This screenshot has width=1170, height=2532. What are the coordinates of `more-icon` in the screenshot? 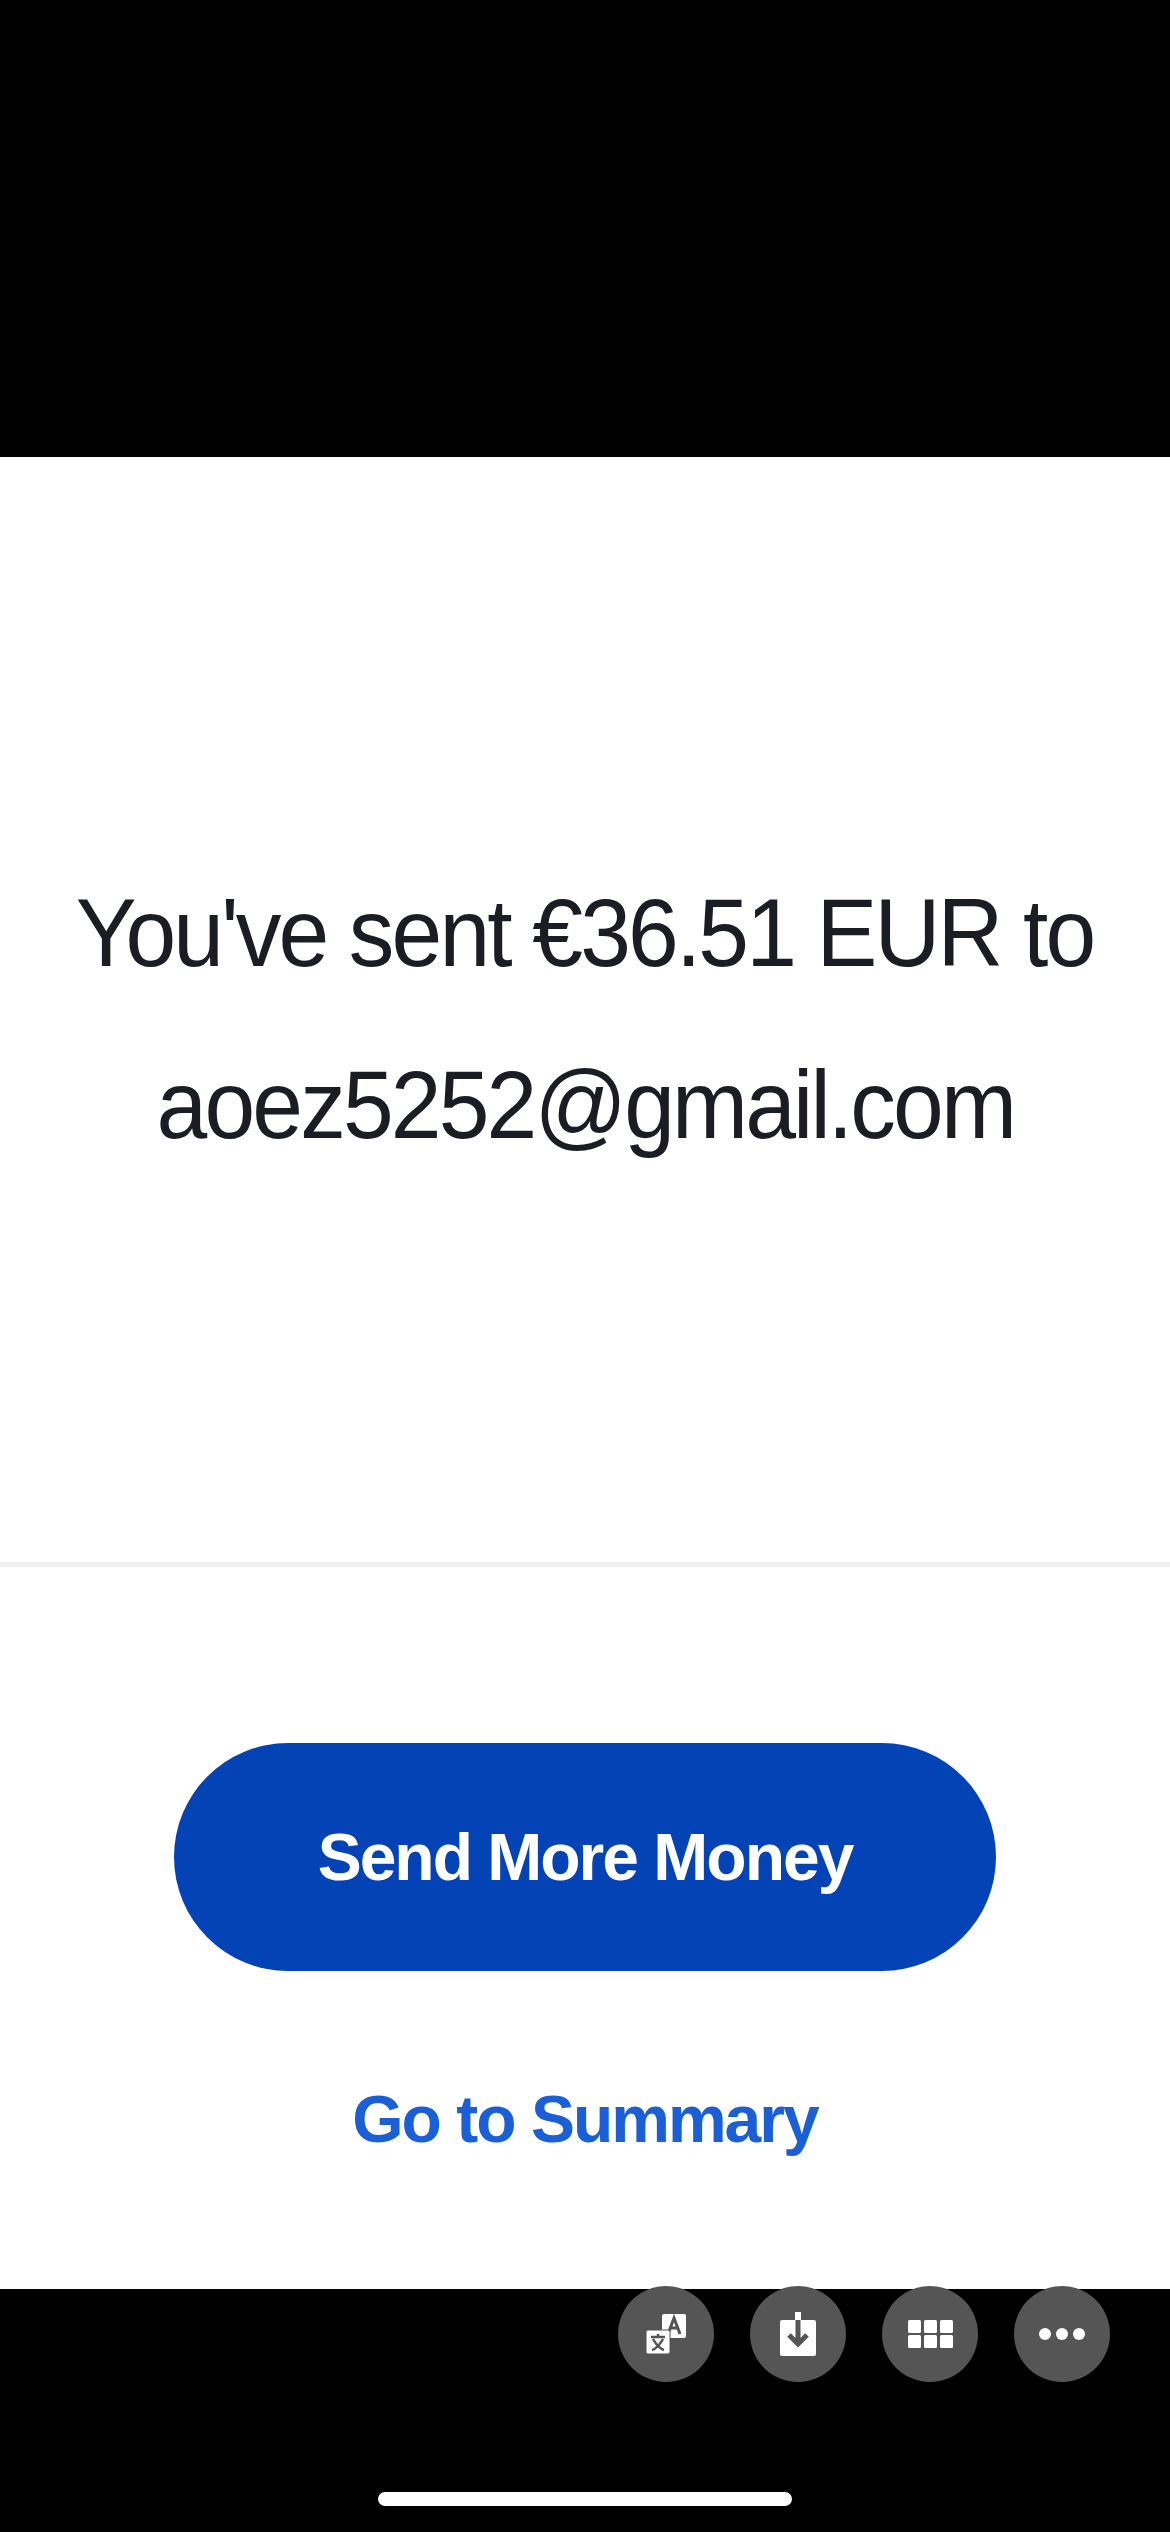 It's located at (1062, 2334).